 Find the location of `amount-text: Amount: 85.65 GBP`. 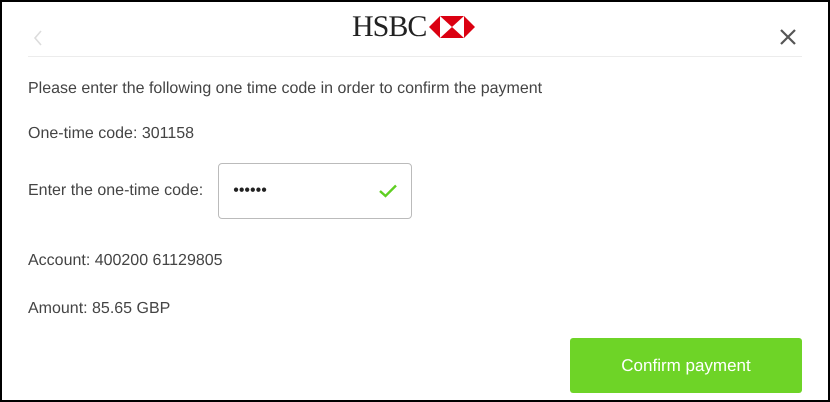

amount-text: Amount: 85.65 GBP is located at coordinates (100, 309).